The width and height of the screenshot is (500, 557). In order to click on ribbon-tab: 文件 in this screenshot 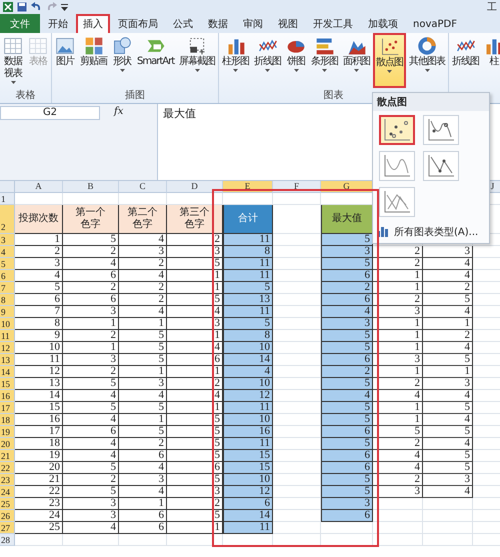, I will do `click(20, 23)`.